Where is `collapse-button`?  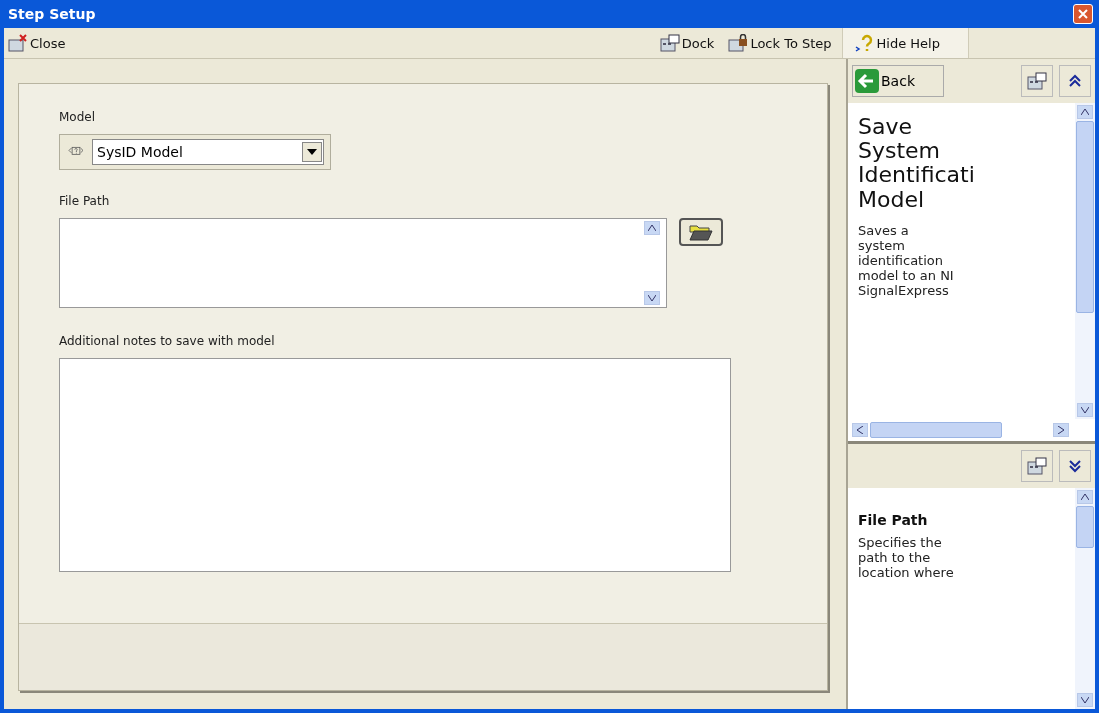
collapse-button is located at coordinates (1075, 81).